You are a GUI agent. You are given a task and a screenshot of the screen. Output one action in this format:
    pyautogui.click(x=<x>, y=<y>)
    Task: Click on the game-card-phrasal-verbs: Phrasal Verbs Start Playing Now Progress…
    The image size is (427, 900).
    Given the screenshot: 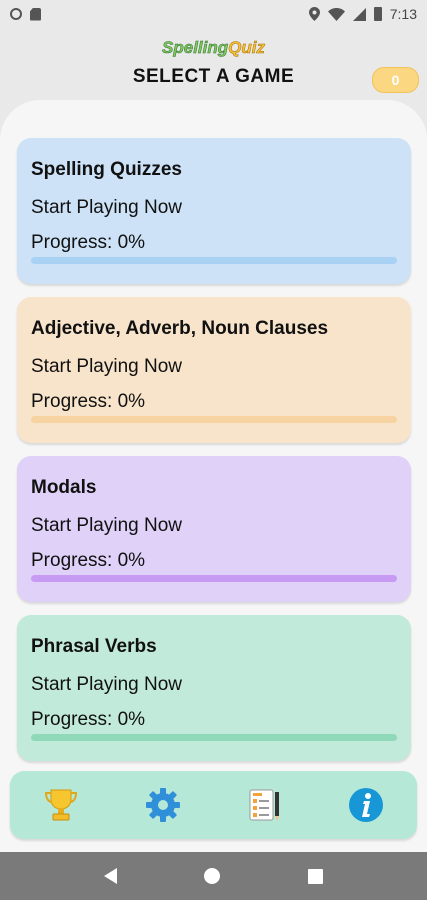 What is the action you would take?
    pyautogui.click(x=214, y=688)
    